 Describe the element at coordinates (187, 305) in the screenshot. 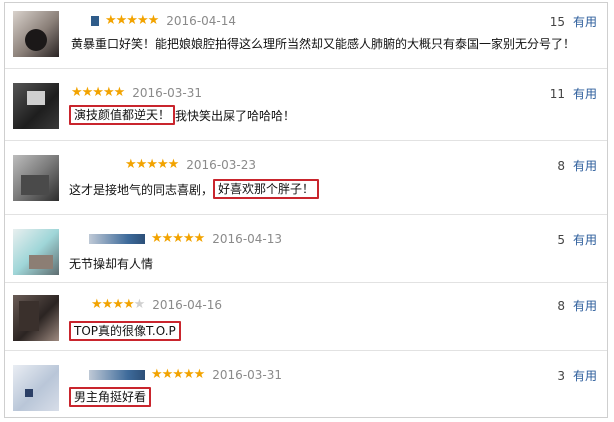

I see `review-date: 2016-04-16` at that location.